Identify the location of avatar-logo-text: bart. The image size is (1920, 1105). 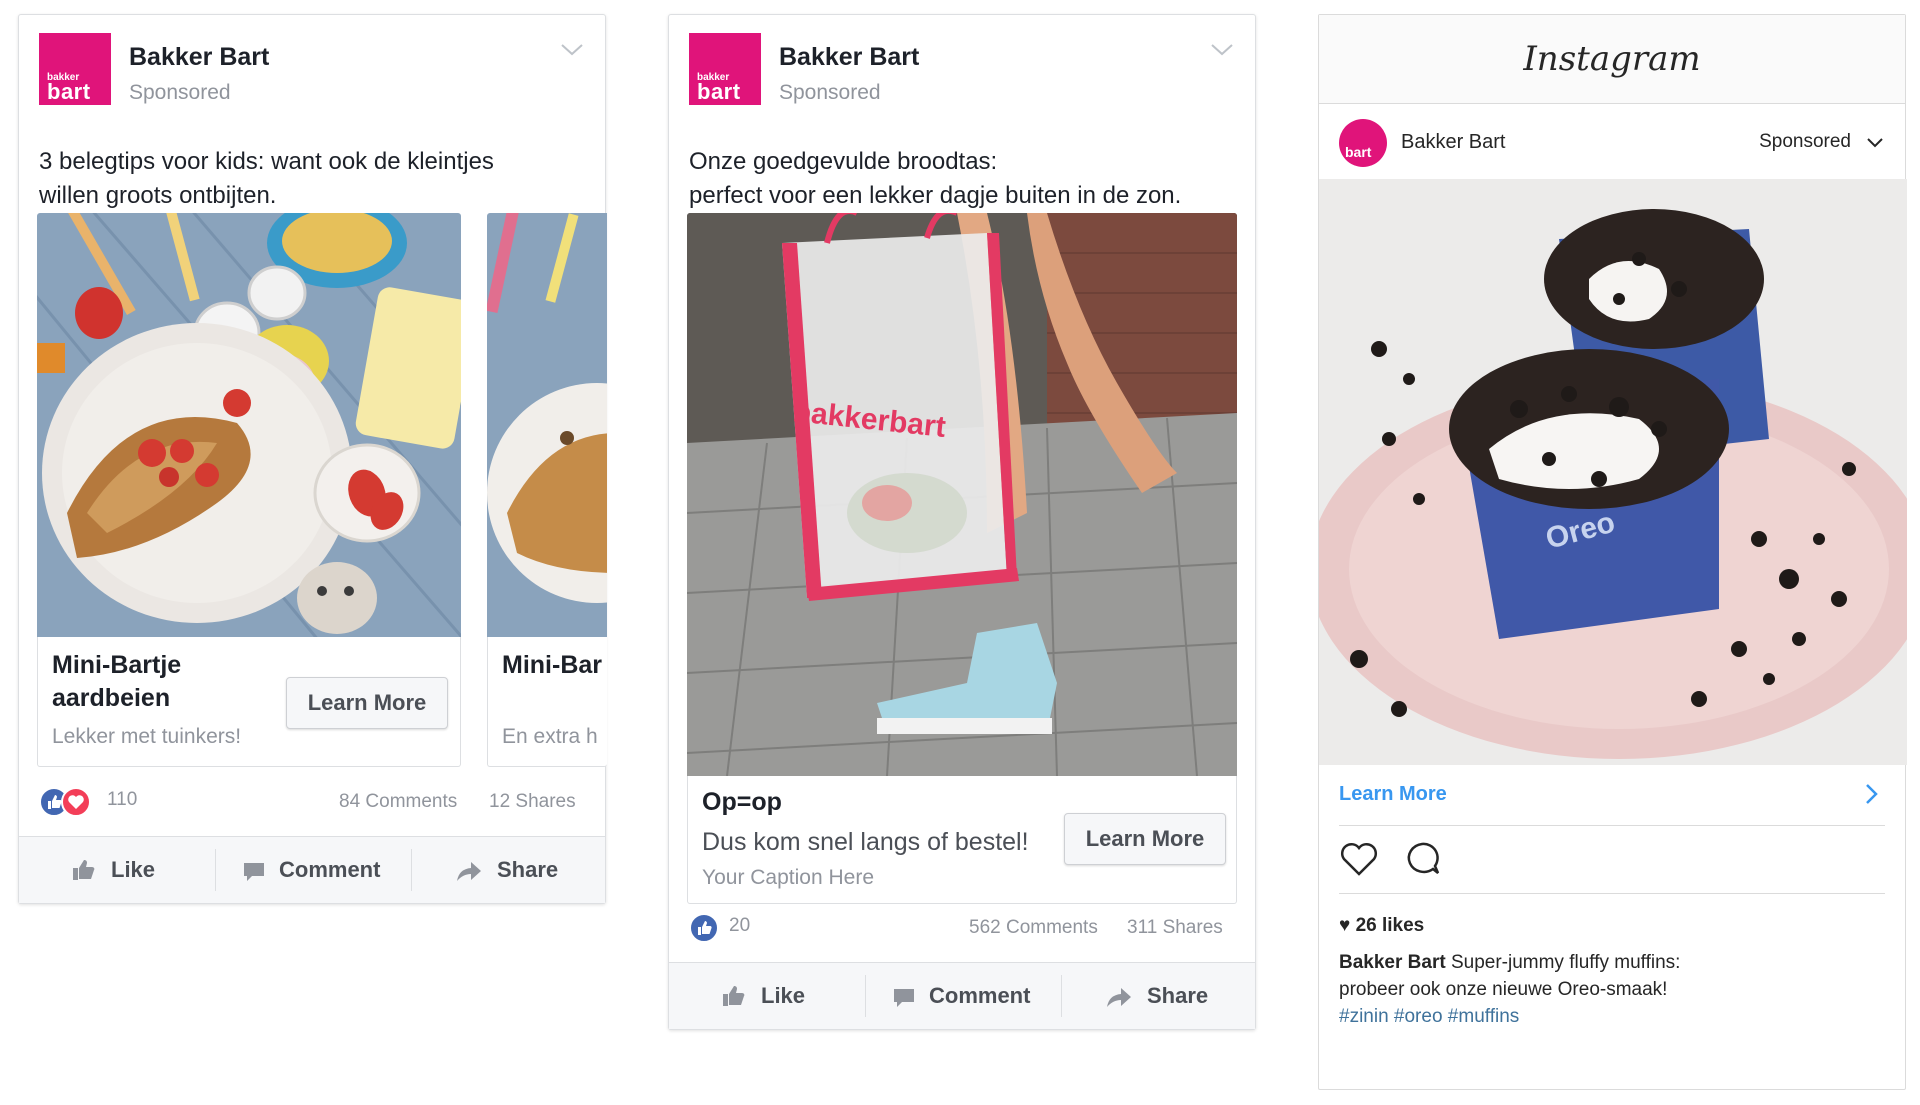
(1358, 152).